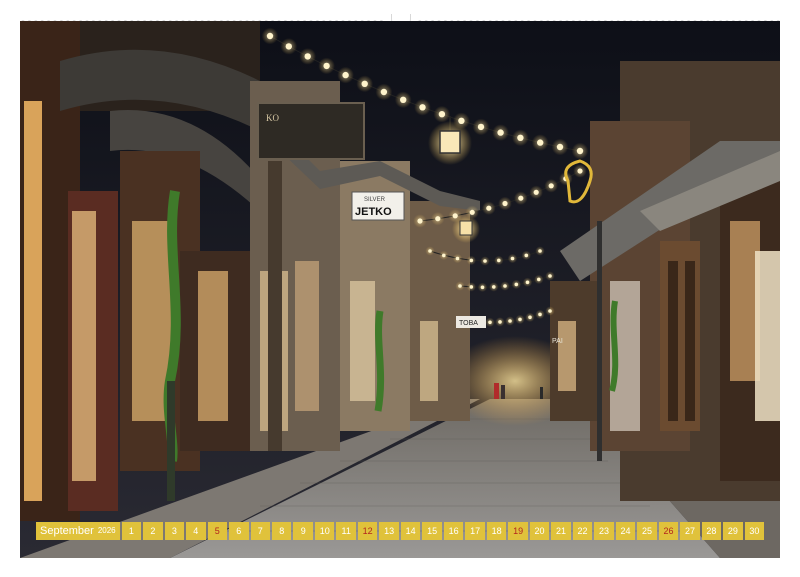  What do you see at coordinates (217, 531) in the screenshot?
I see `calendar-day: 5` at bounding box center [217, 531].